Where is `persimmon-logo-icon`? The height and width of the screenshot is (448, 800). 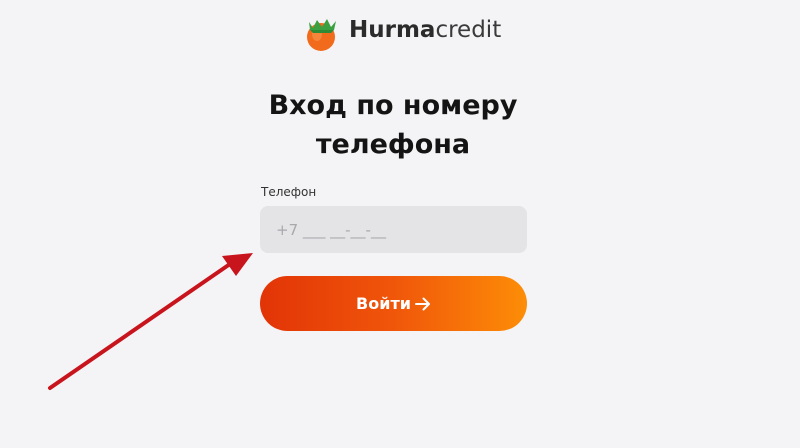
persimmon-logo-icon is located at coordinates (321, 35).